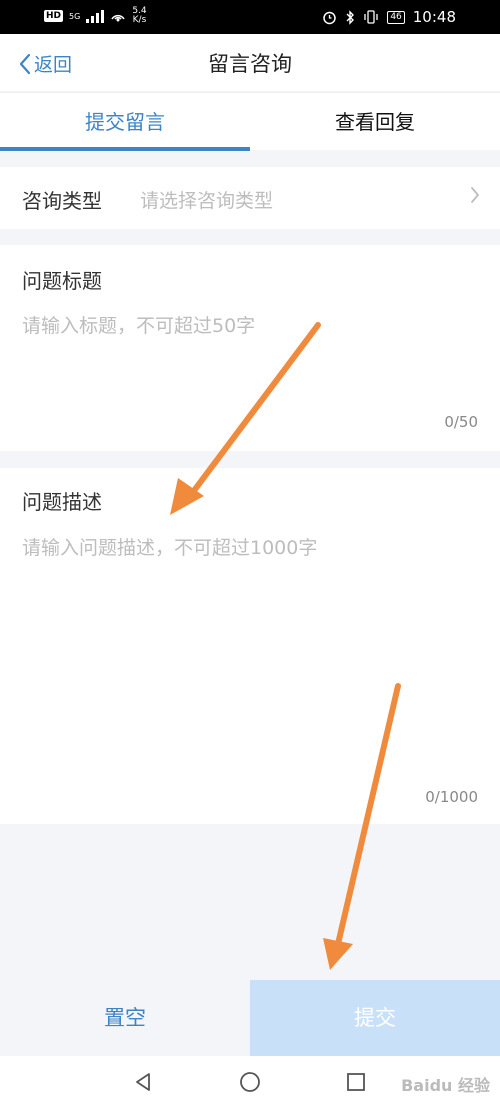 This screenshot has height=1111, width=500. What do you see at coordinates (139, 20) in the screenshot?
I see `net-speed-unit: K/s` at bounding box center [139, 20].